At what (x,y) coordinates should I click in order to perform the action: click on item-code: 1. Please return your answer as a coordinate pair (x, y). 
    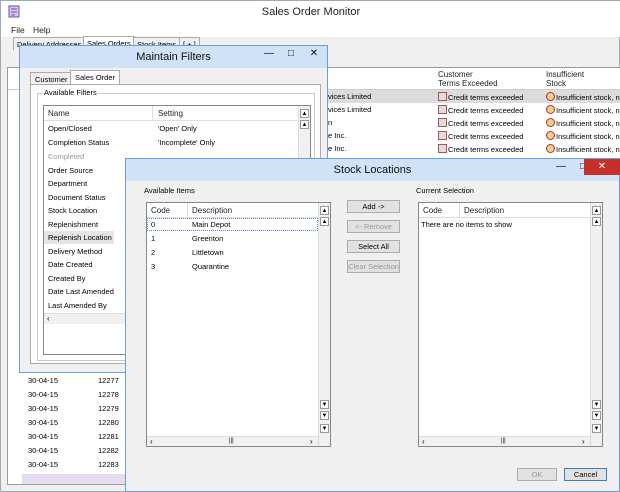
    Looking at the image, I should click on (153, 238).